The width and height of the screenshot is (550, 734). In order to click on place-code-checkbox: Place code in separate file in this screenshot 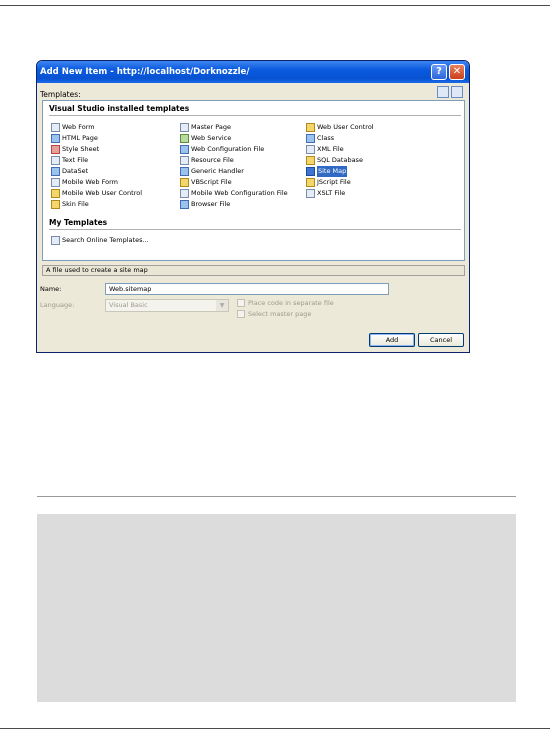, I will do `click(285, 303)`.